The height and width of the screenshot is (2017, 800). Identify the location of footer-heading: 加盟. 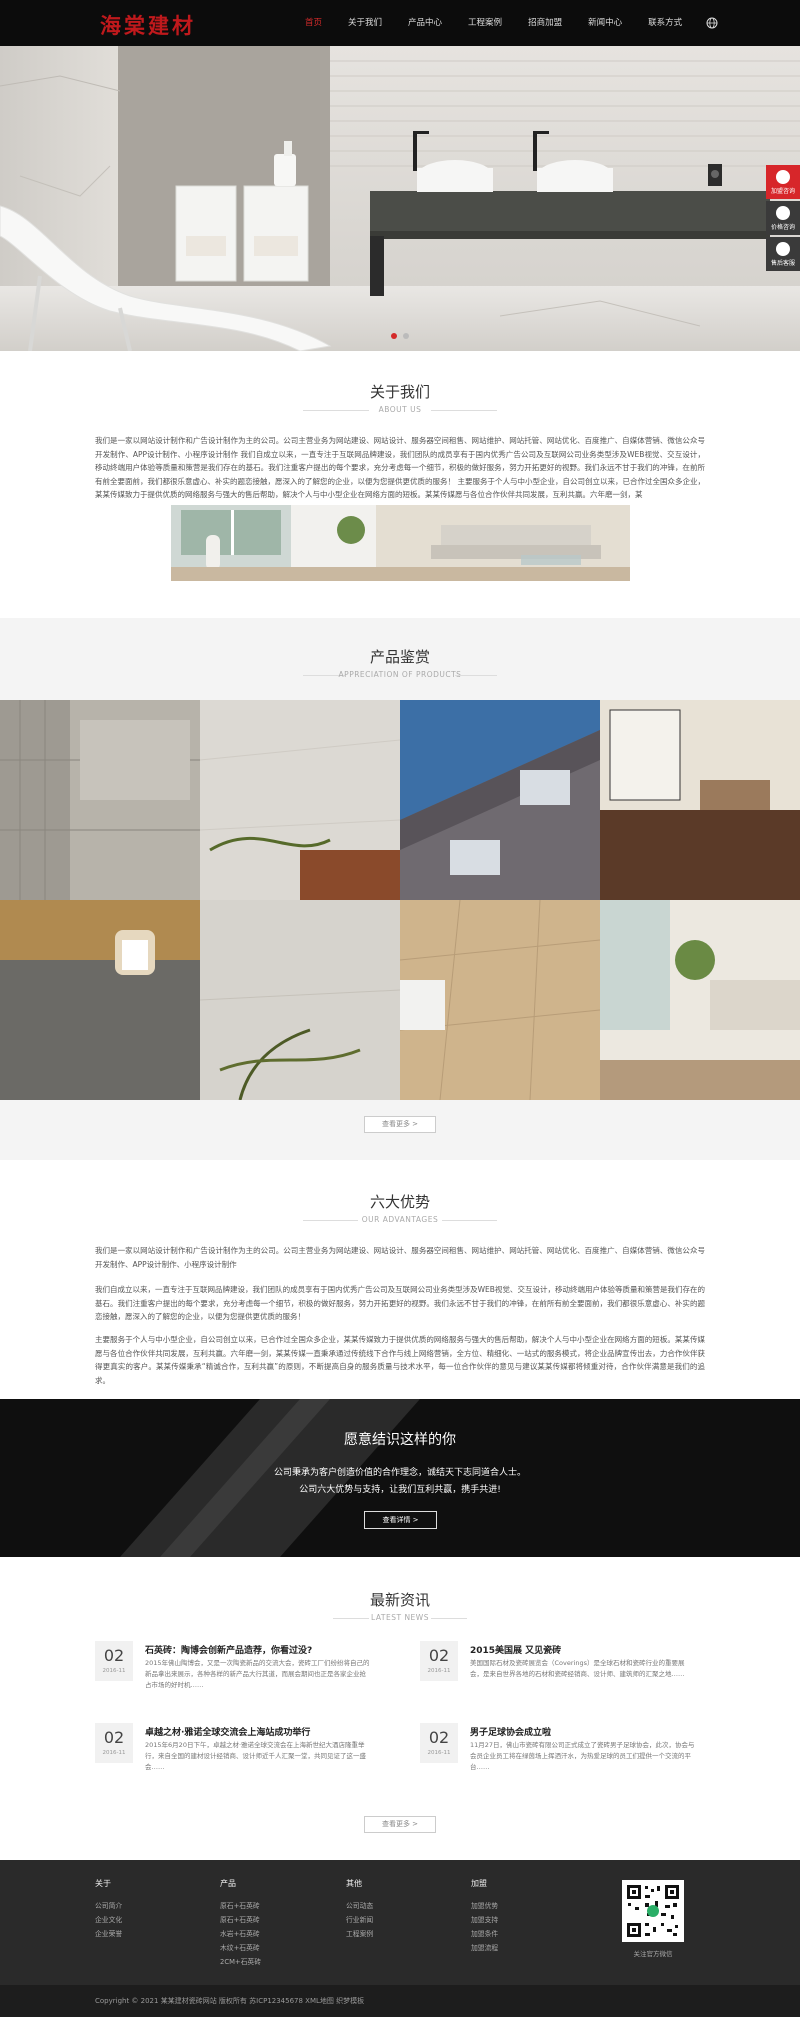
(479, 1883).